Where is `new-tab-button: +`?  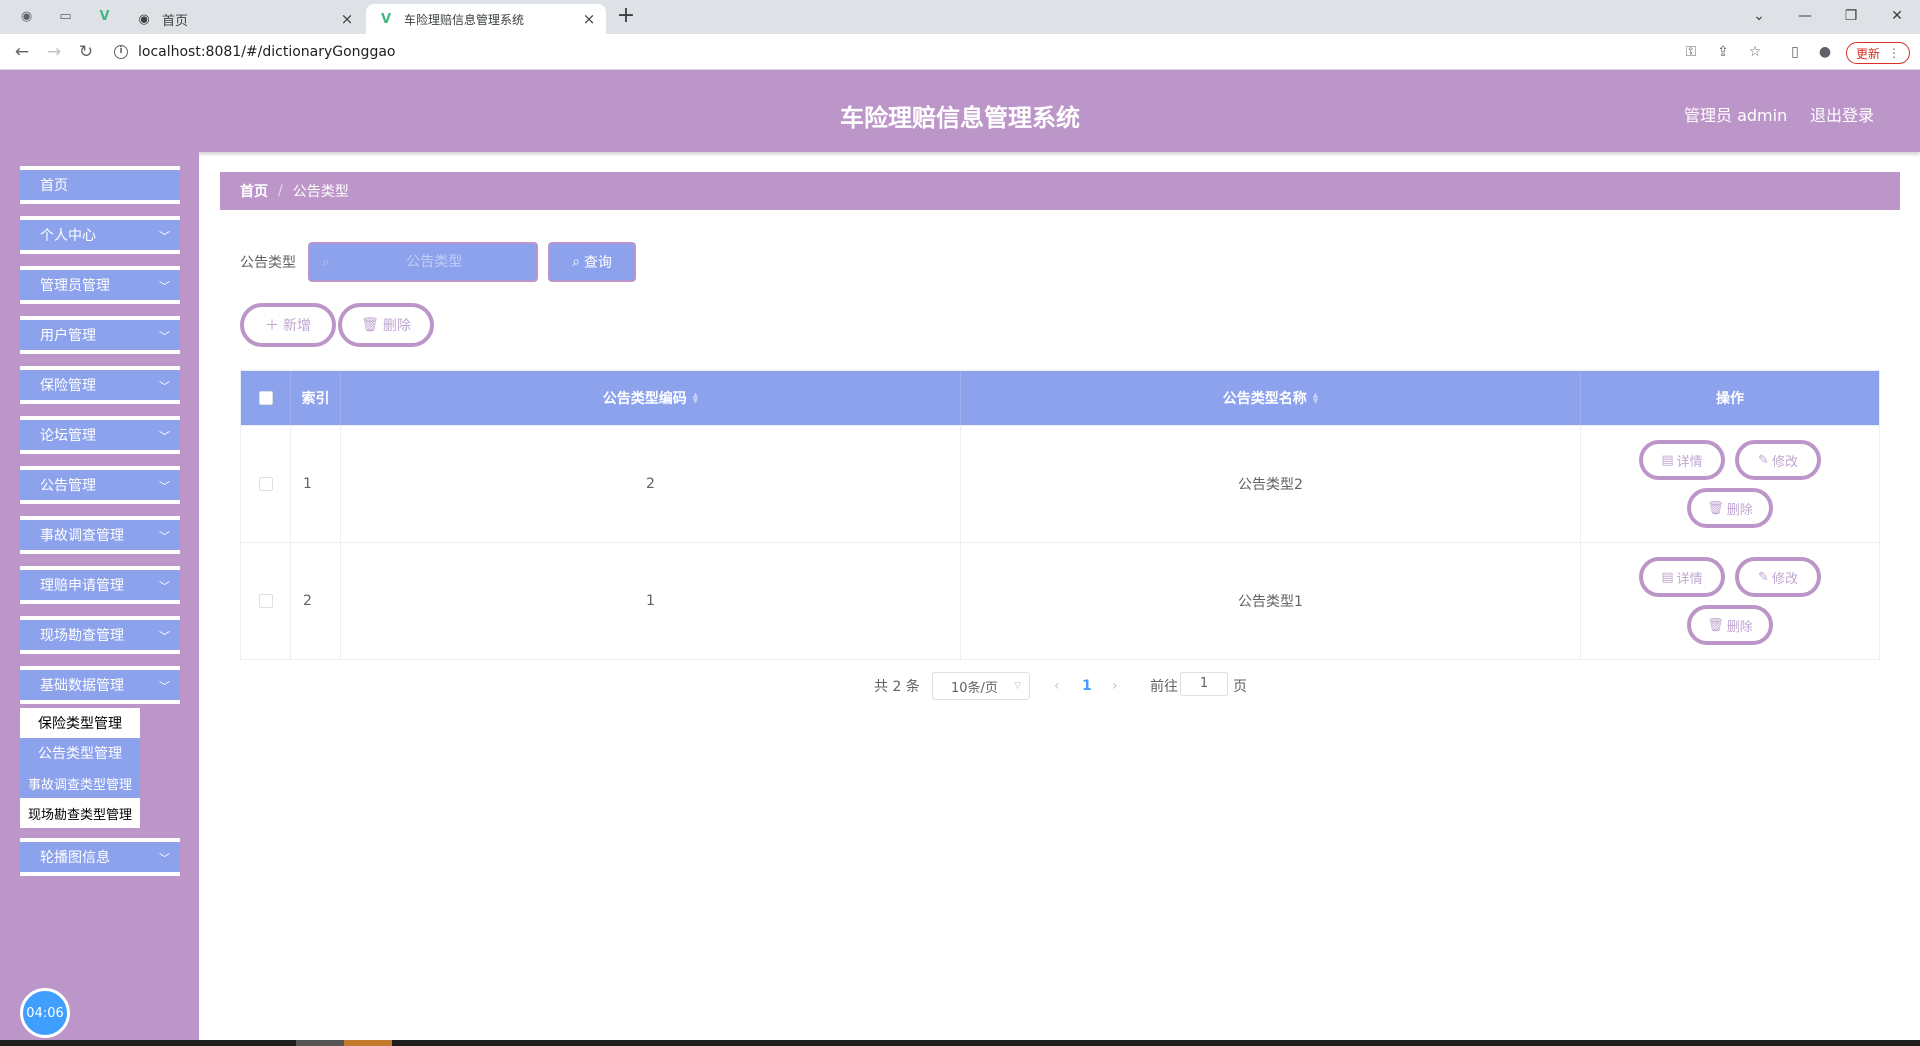 new-tab-button: + is located at coordinates (626, 17).